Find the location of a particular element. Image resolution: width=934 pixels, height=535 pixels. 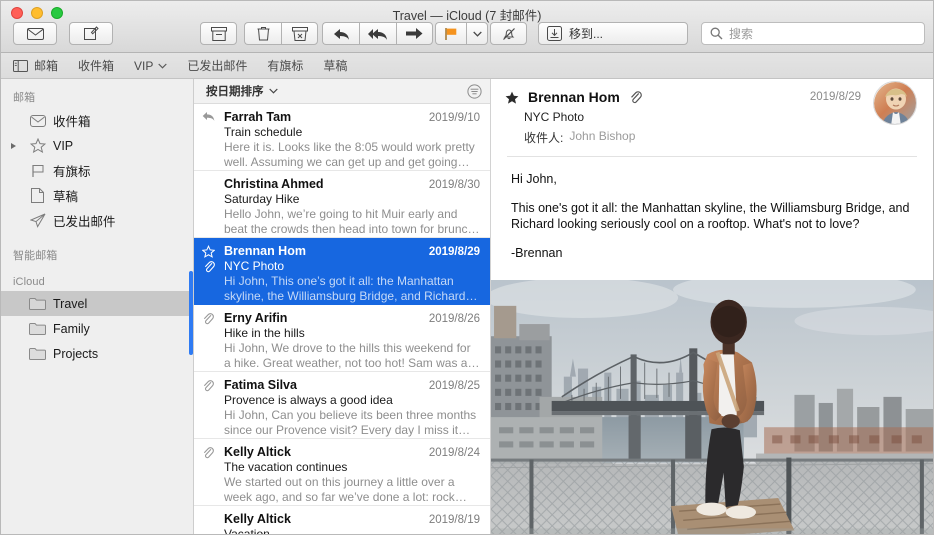

sort-bar: 按日期排序 is located at coordinates (342, 91).